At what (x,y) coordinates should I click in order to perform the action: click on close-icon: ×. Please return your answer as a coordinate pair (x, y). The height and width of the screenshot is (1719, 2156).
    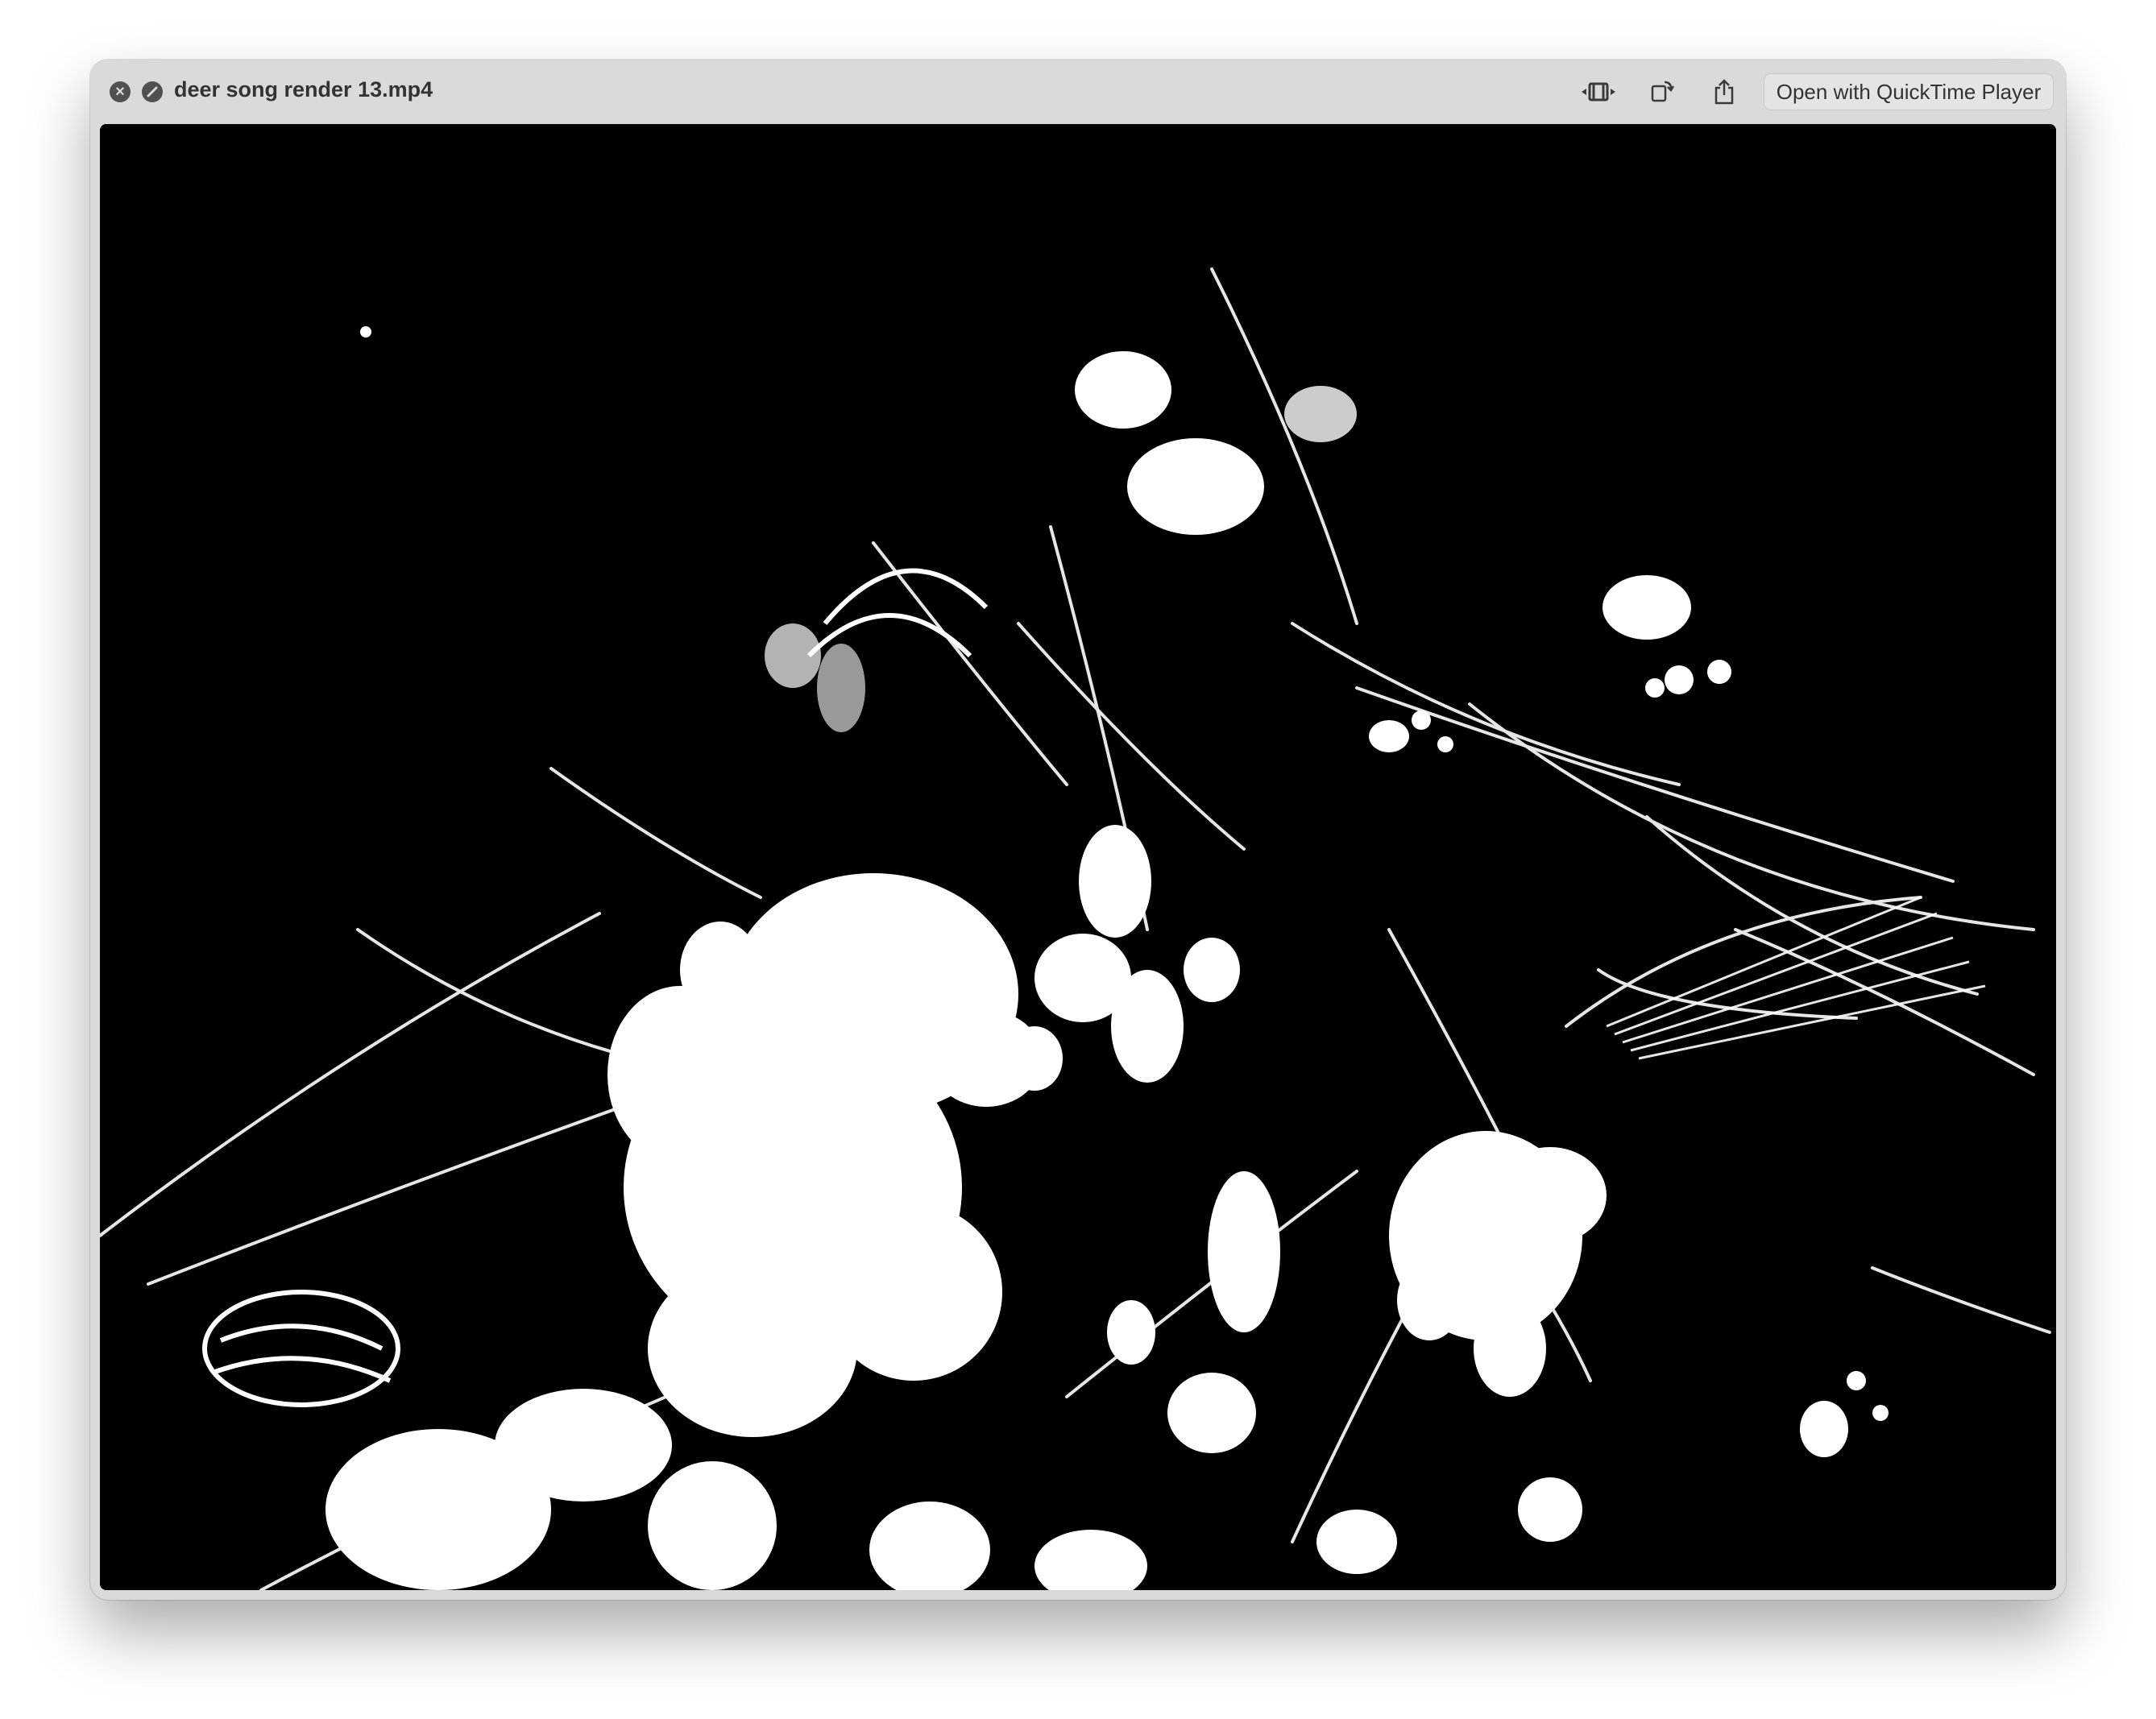
    Looking at the image, I should click on (120, 91).